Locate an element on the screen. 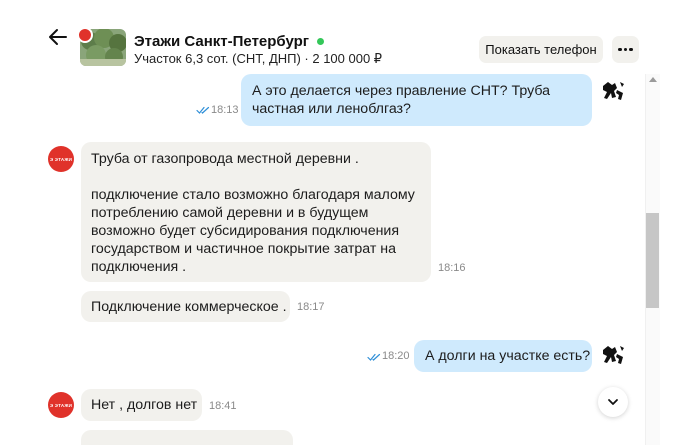 This screenshot has width=700, height=445. chevron-down-icon is located at coordinates (613, 402).